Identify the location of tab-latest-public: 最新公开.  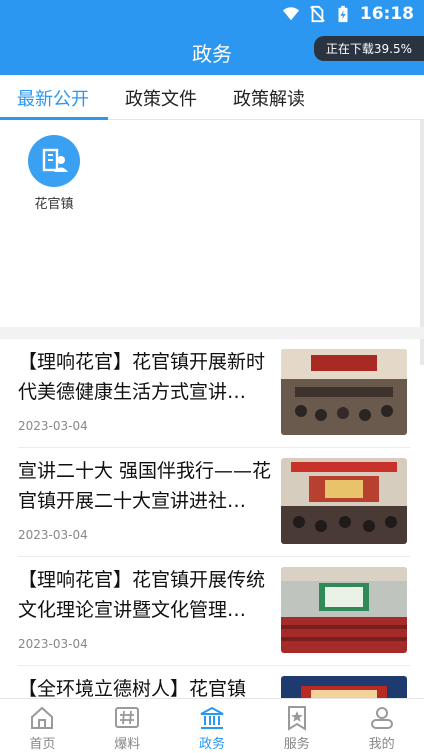
(53, 98).